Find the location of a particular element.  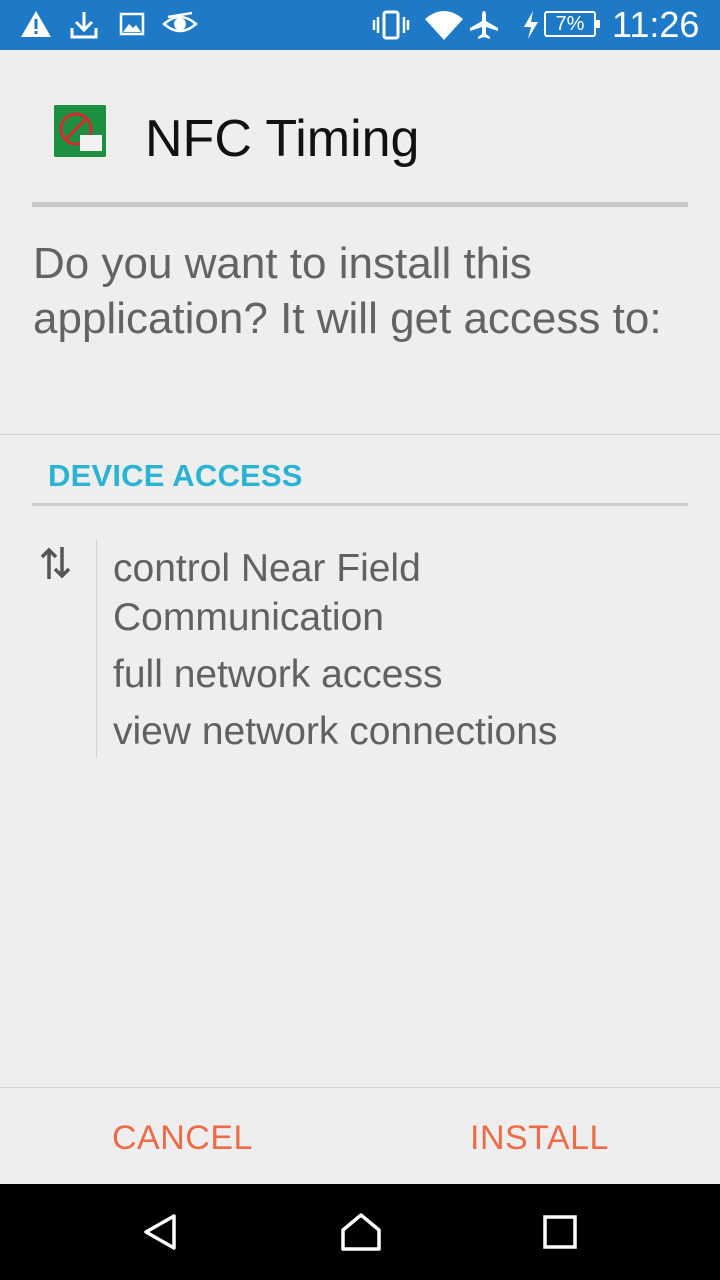

footer-divider is located at coordinates (360, 1087).